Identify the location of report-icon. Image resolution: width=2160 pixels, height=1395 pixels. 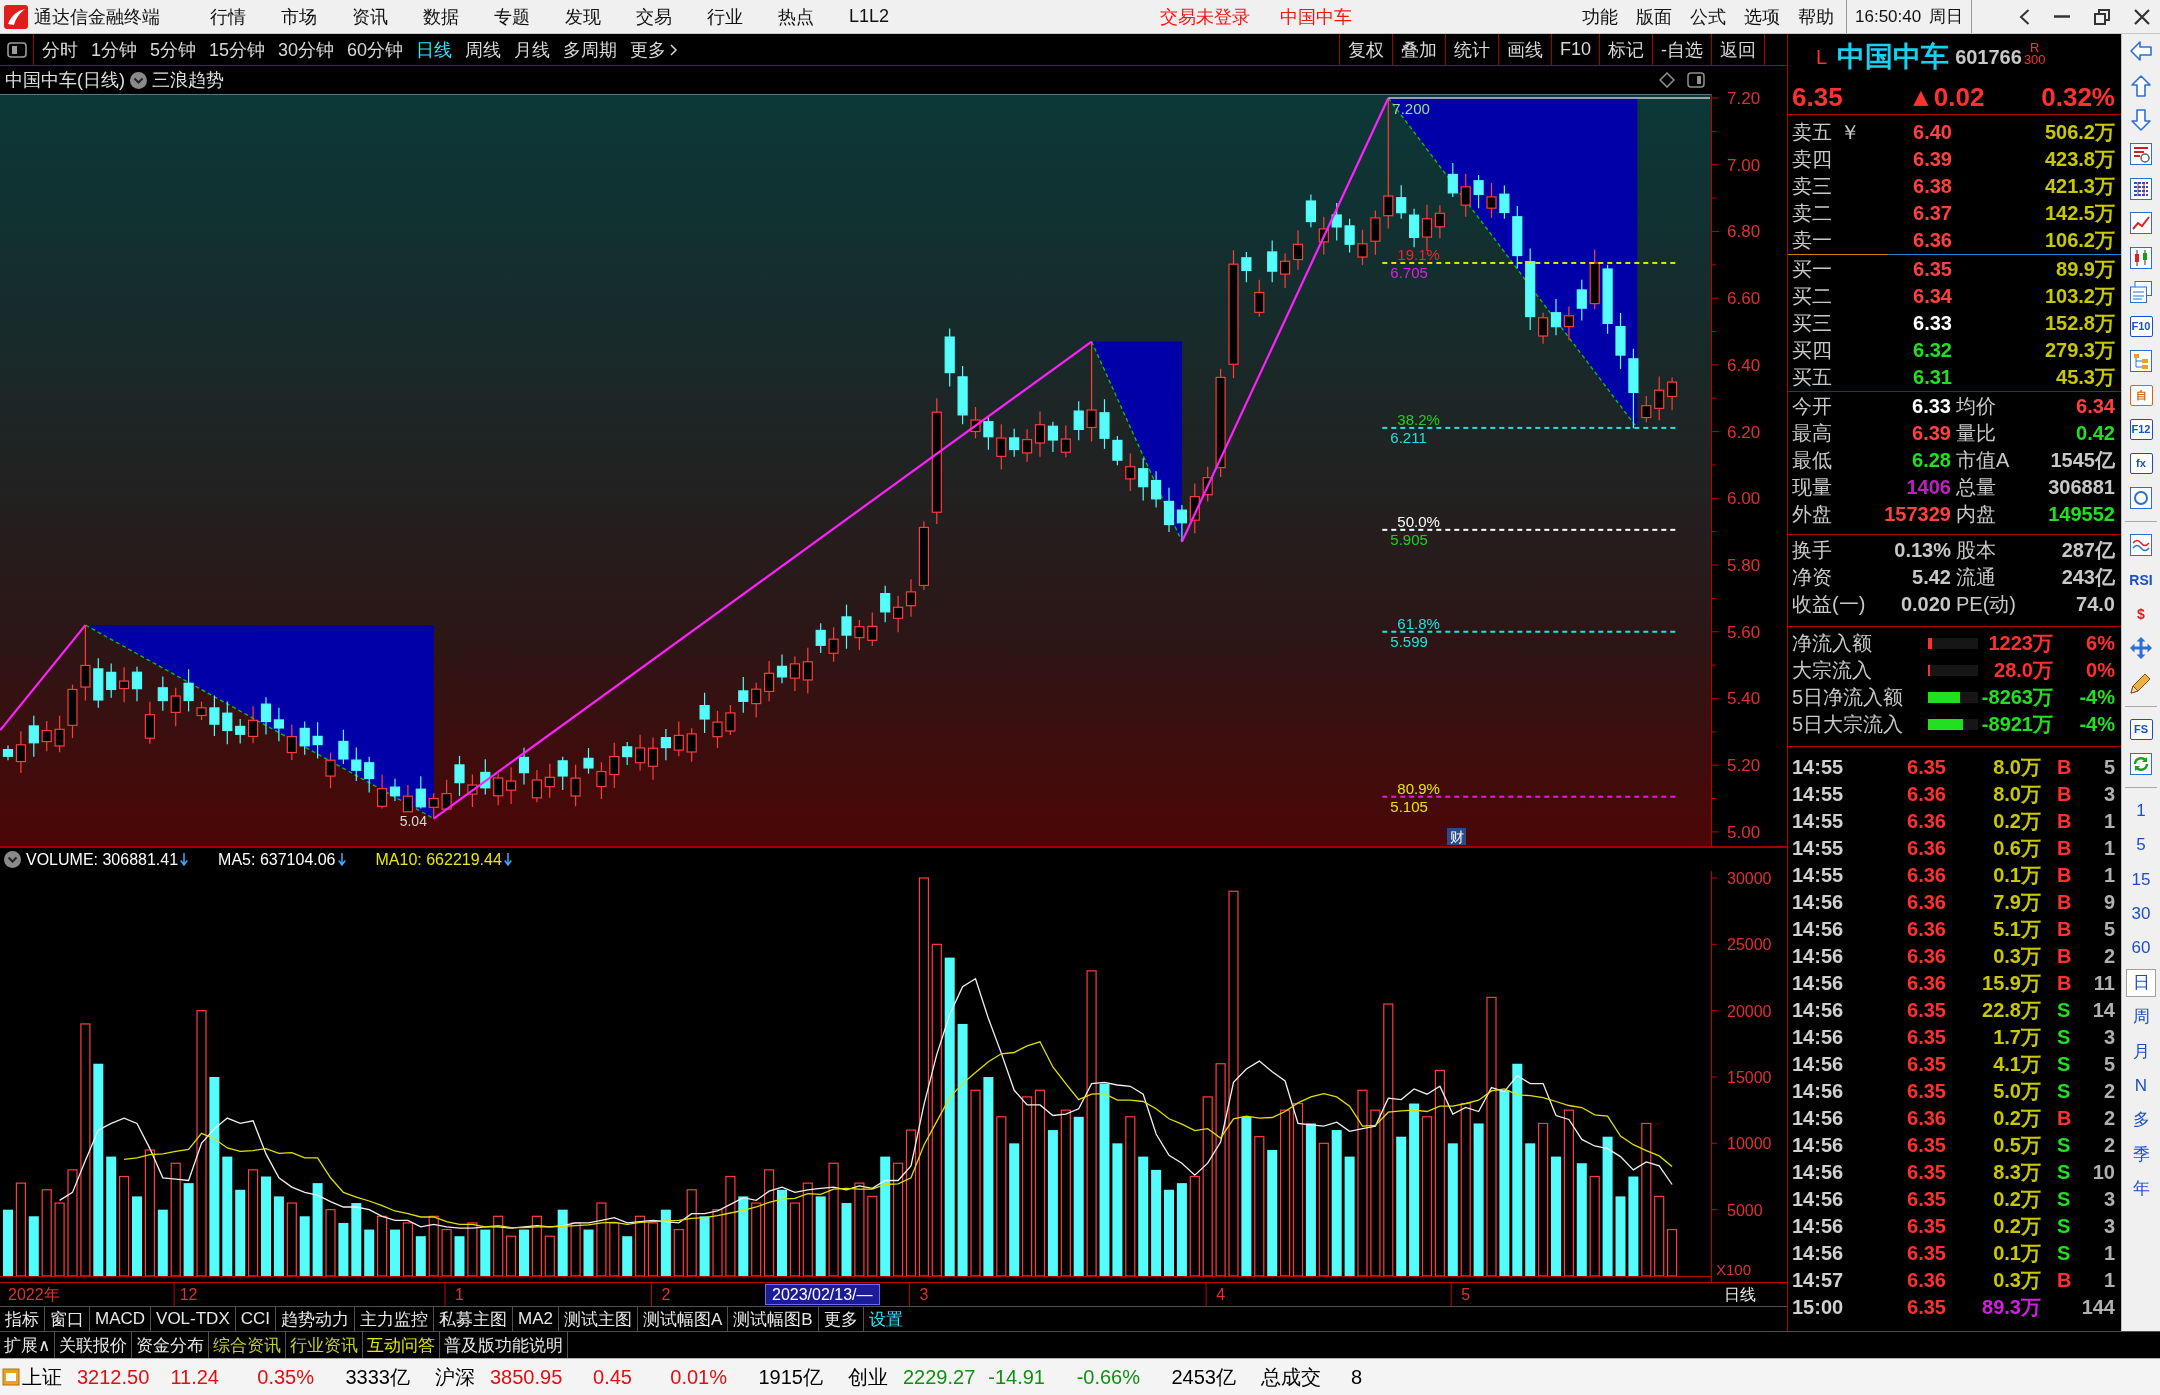
(2141, 154).